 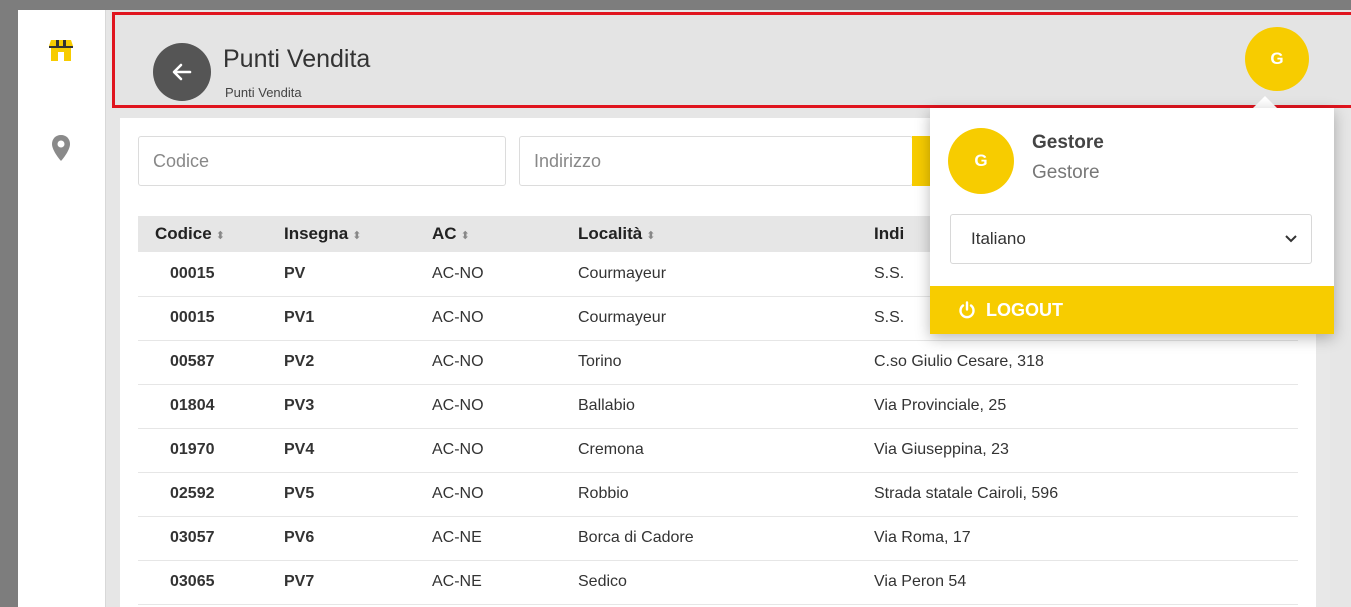 What do you see at coordinates (1132, 310) in the screenshot?
I see `logout-button: LOGOUT` at bounding box center [1132, 310].